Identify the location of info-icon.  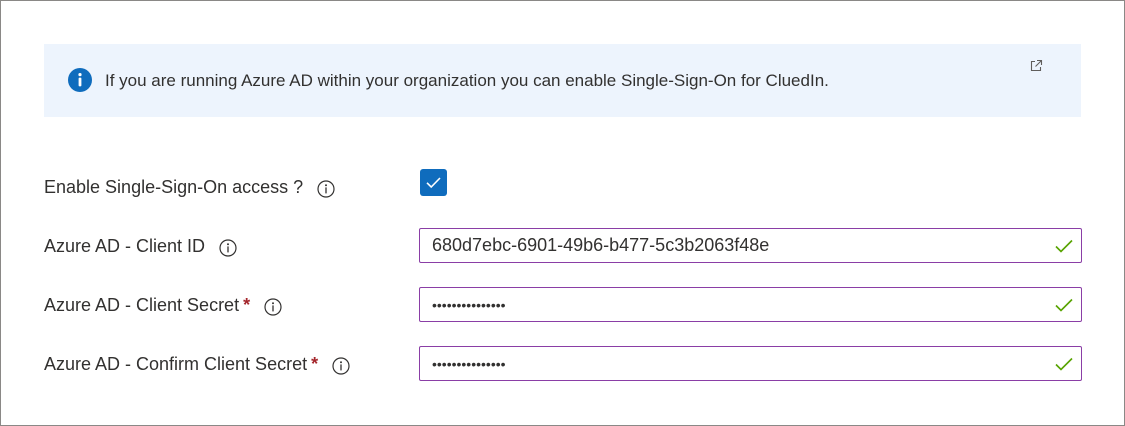
(80, 80).